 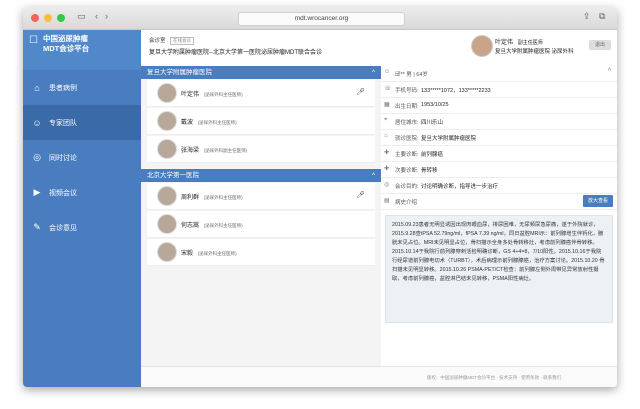 What do you see at coordinates (261, 224) in the screenshot?
I see `list-item: 何志嵩 (泌尿外科主任医师)` at bounding box center [261, 224].